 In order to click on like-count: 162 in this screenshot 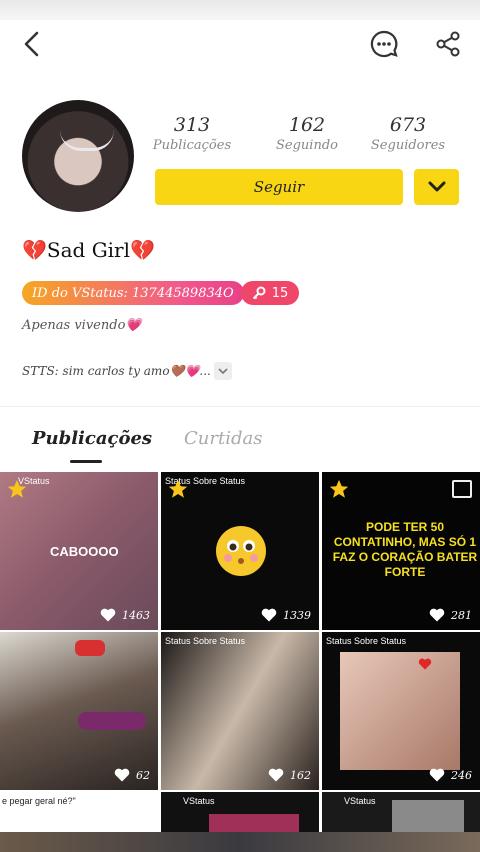, I will do `click(289, 775)`.